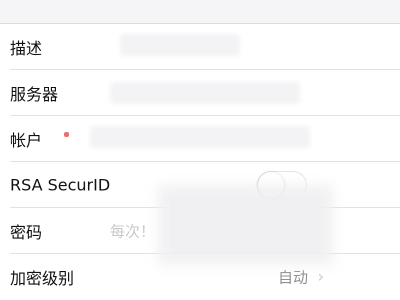  I want to click on password-label: 密码, so click(26, 232).